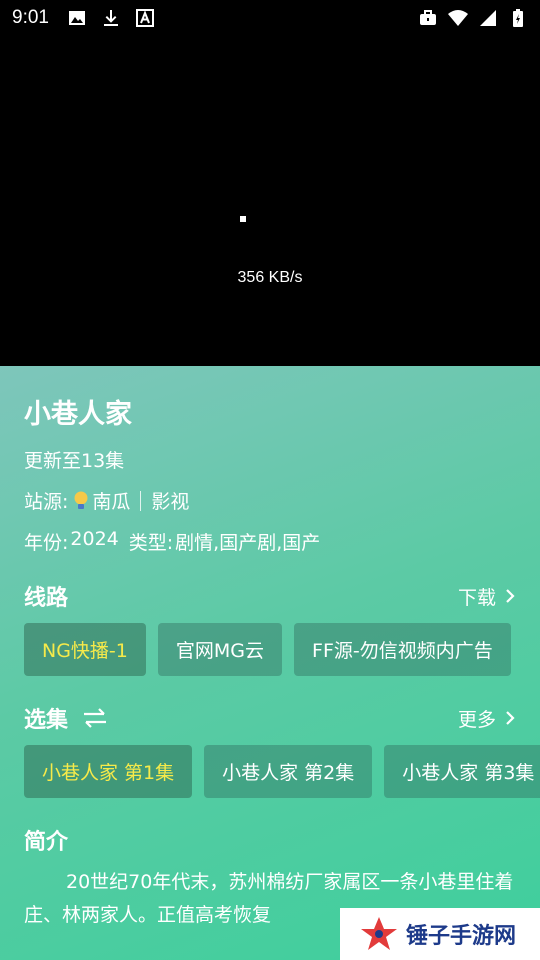 Image resolution: width=540 pixels, height=960 pixels. I want to click on year-value: 2024, so click(94, 539).